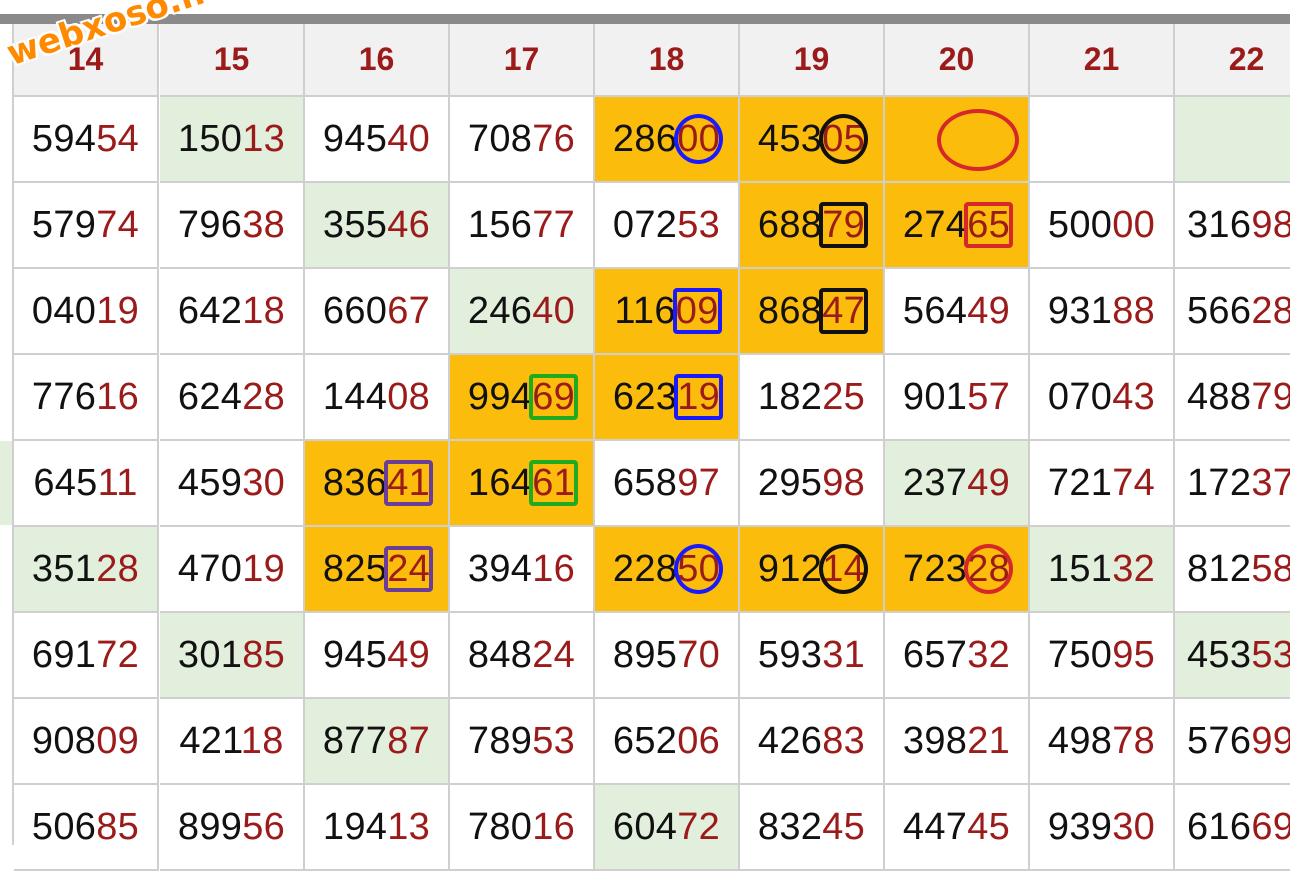  Describe the element at coordinates (500, 654) in the screenshot. I see `number-head: 848` at that location.